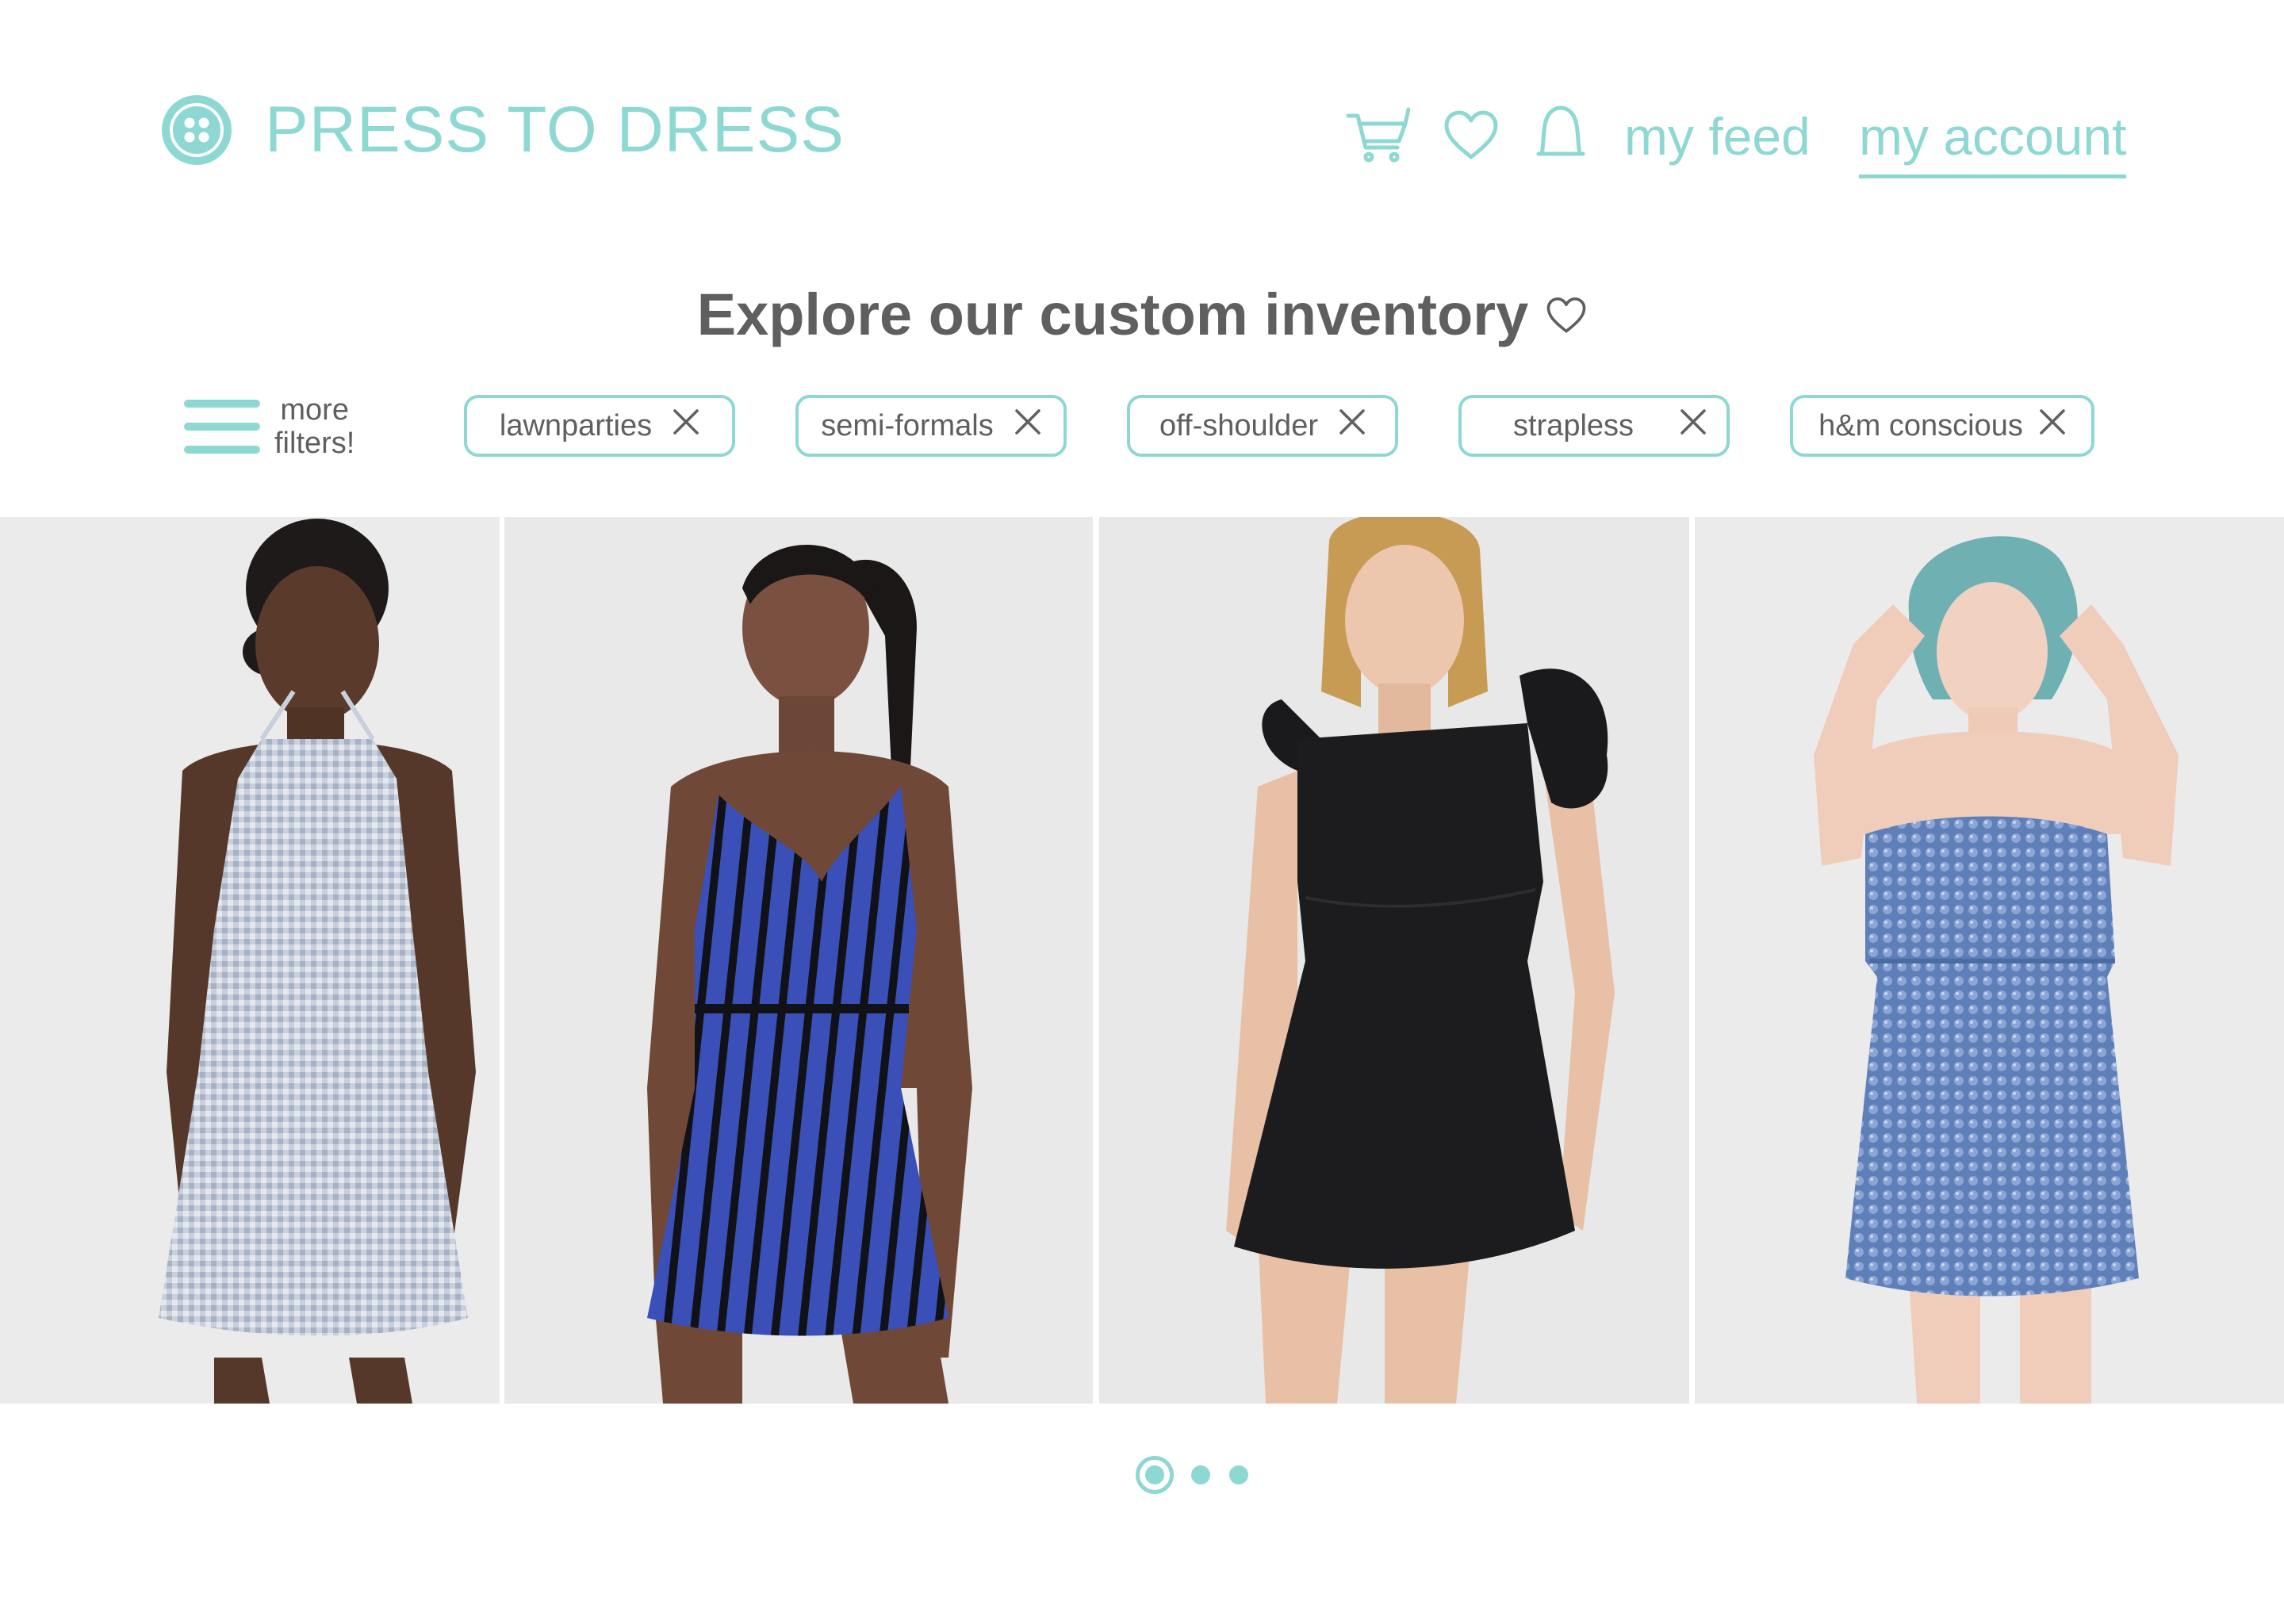  I want to click on bell-icon, so click(1560, 134).